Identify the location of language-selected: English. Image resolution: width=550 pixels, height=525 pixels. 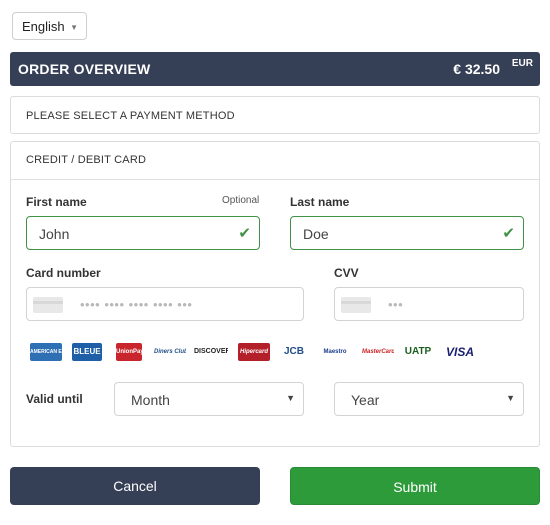
(43, 26).